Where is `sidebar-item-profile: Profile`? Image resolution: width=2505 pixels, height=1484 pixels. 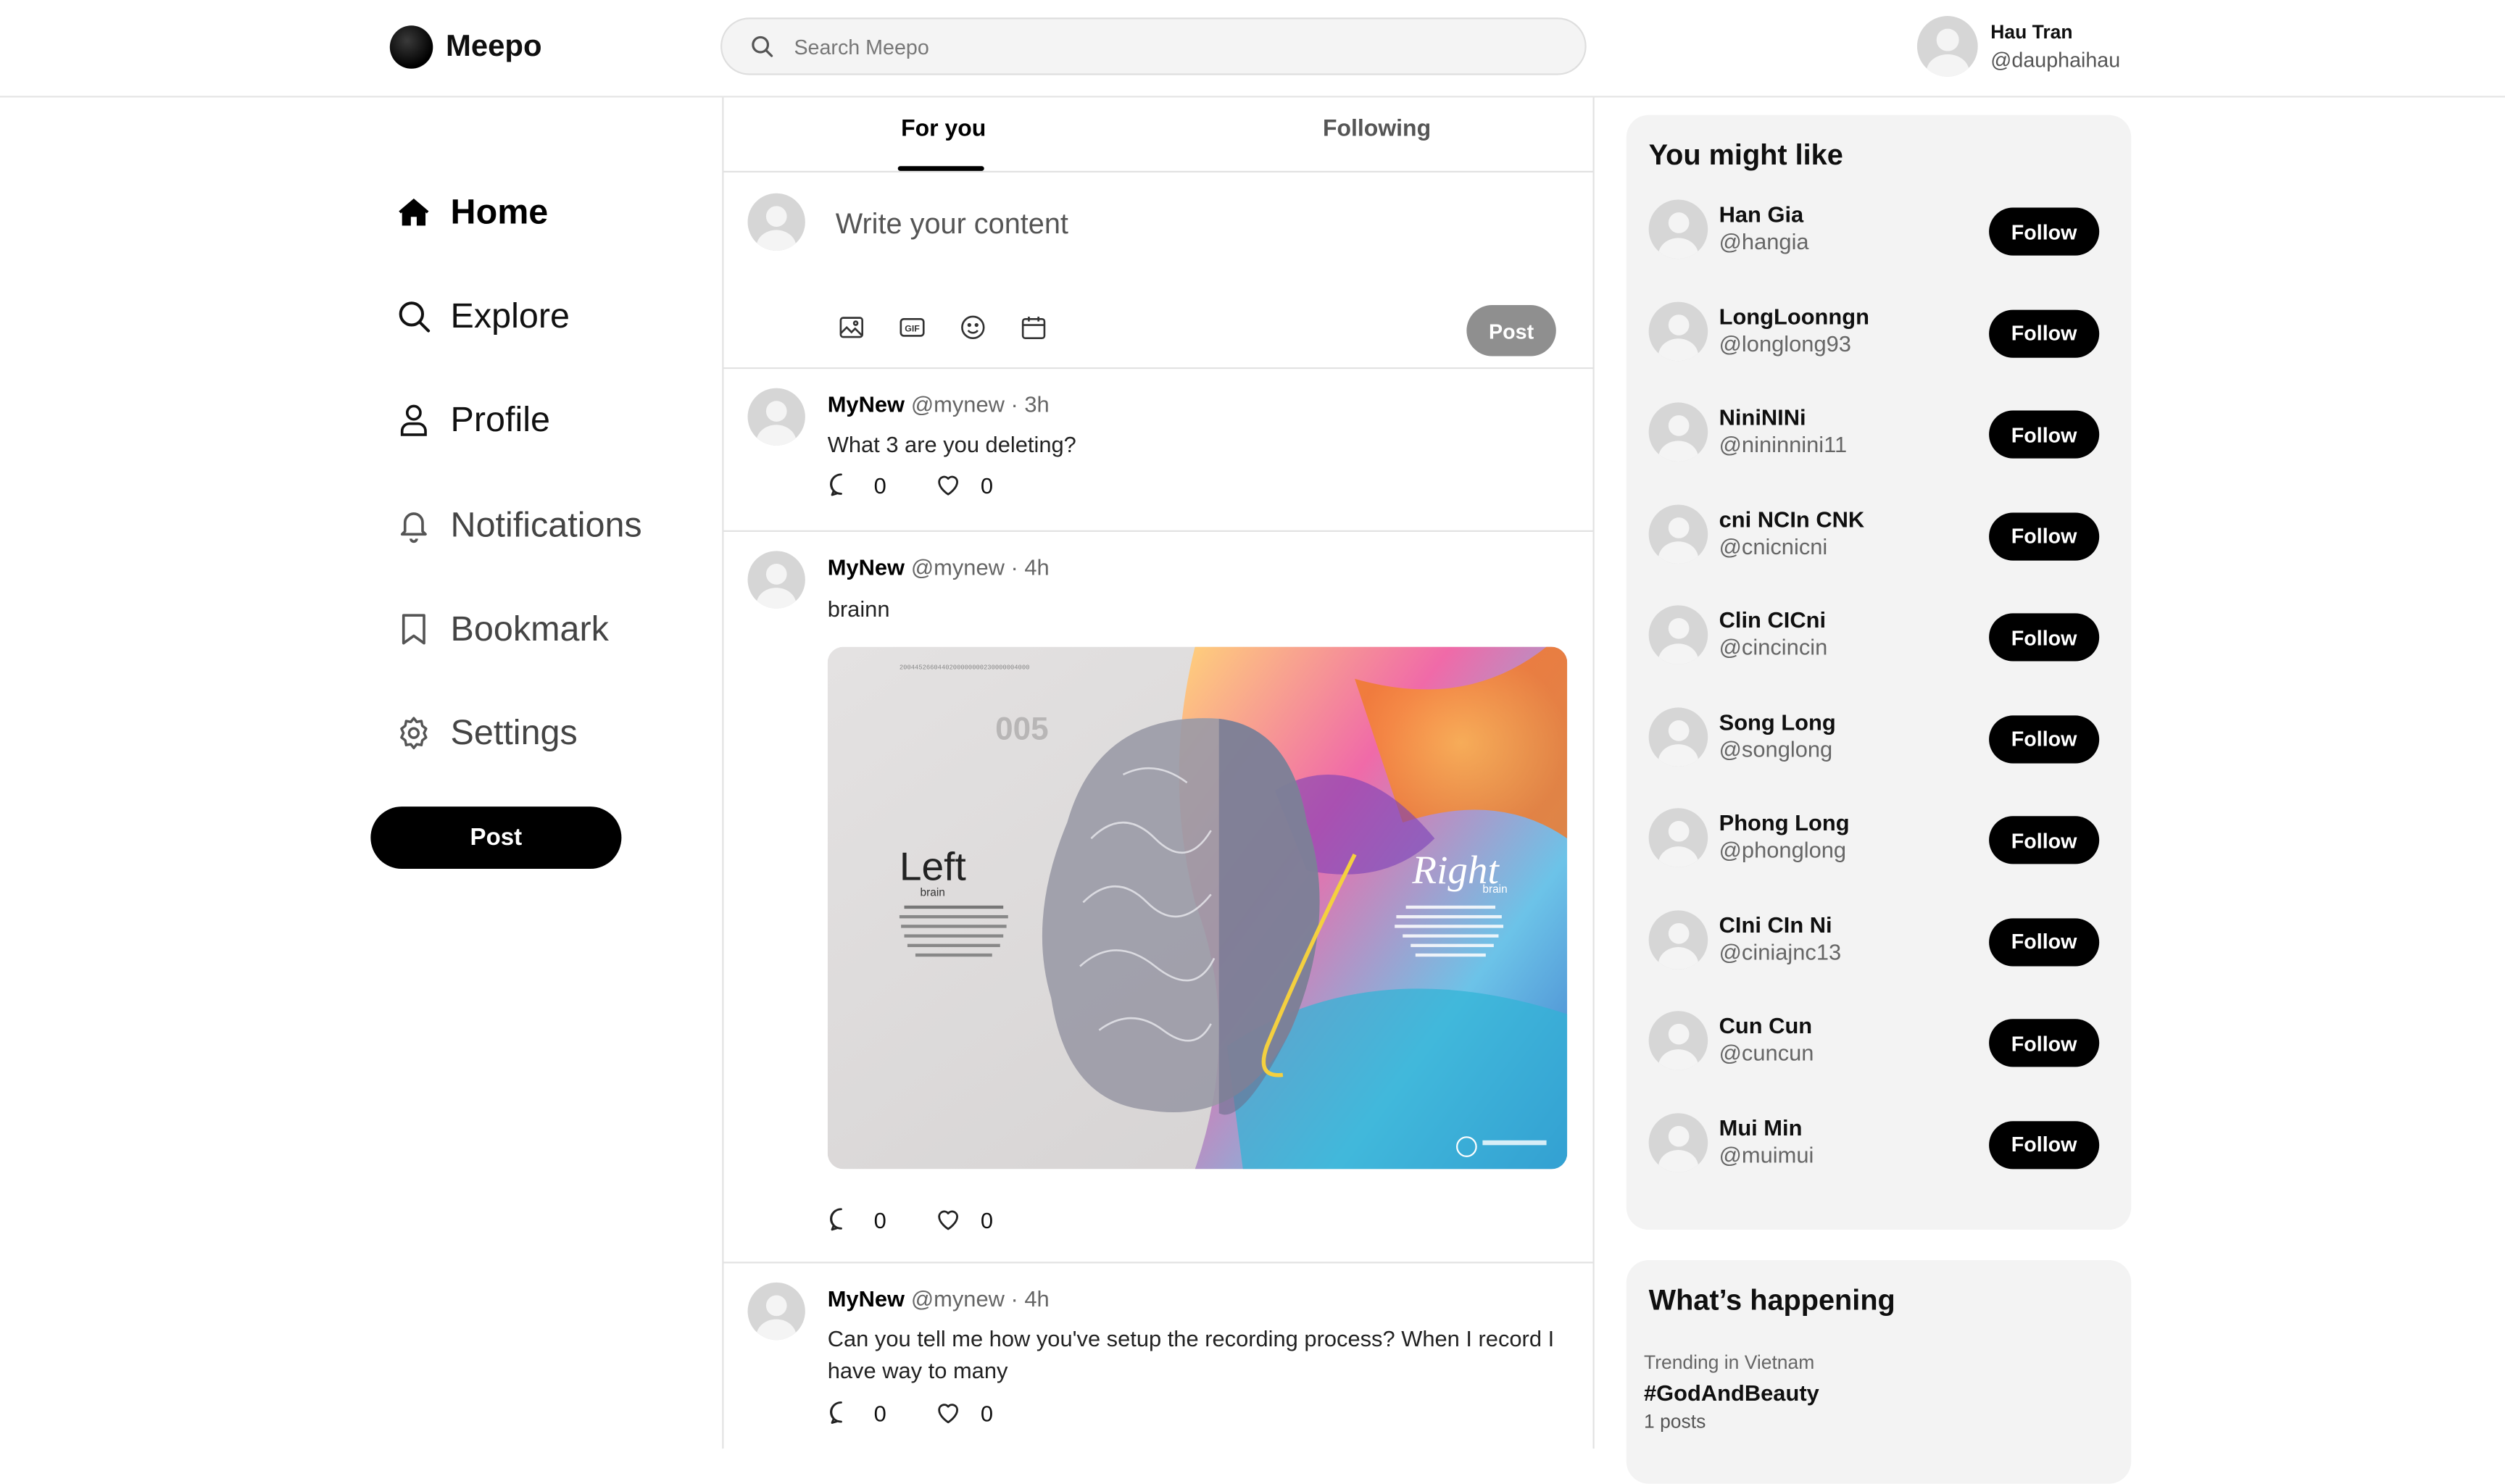
sidebar-item-profile: Profile is located at coordinates (530, 420).